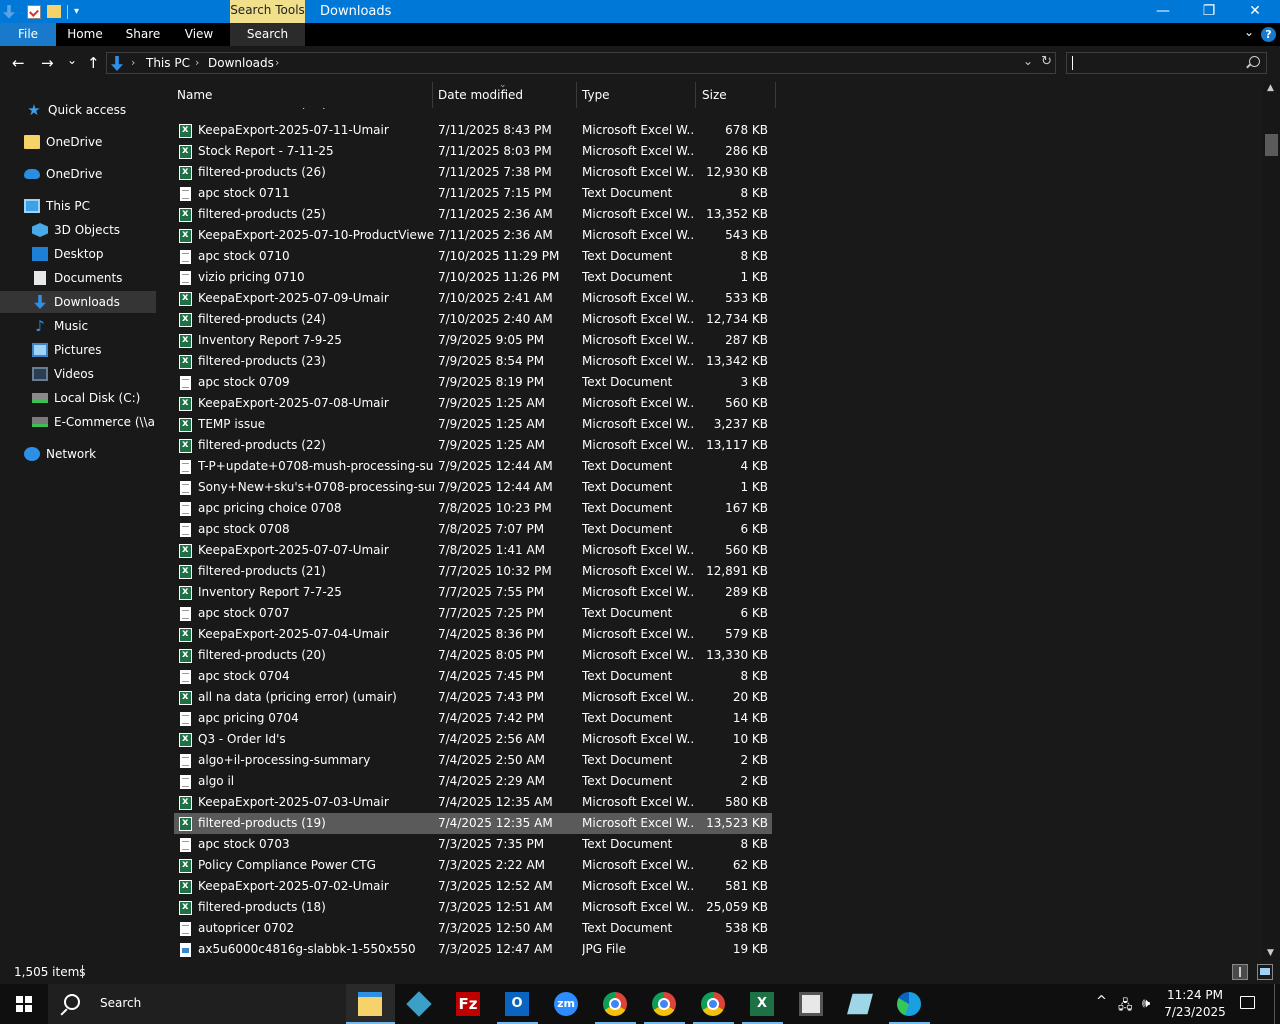 The image size is (1280, 1024). What do you see at coordinates (168, 63) in the screenshot?
I see `breadcrumb-this-pc: This PC` at bounding box center [168, 63].